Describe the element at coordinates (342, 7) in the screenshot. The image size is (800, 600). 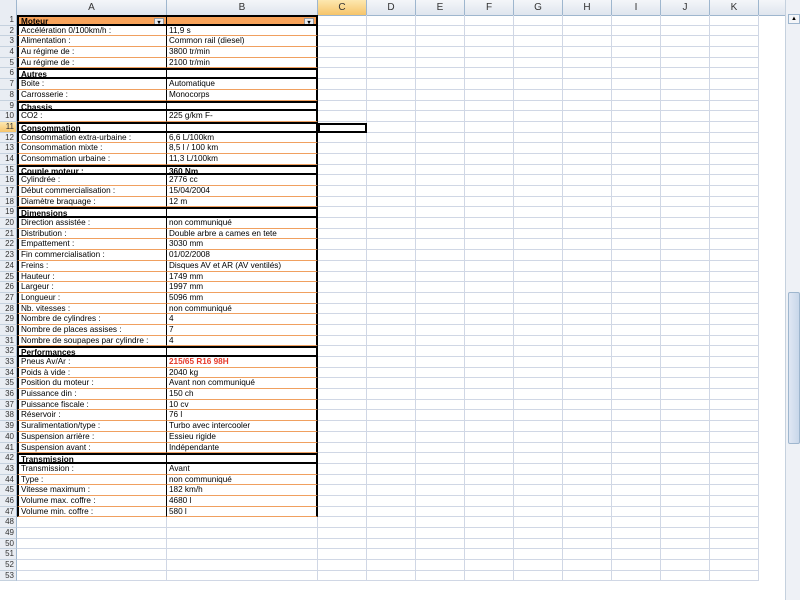
I see `column-header-c: C` at that location.